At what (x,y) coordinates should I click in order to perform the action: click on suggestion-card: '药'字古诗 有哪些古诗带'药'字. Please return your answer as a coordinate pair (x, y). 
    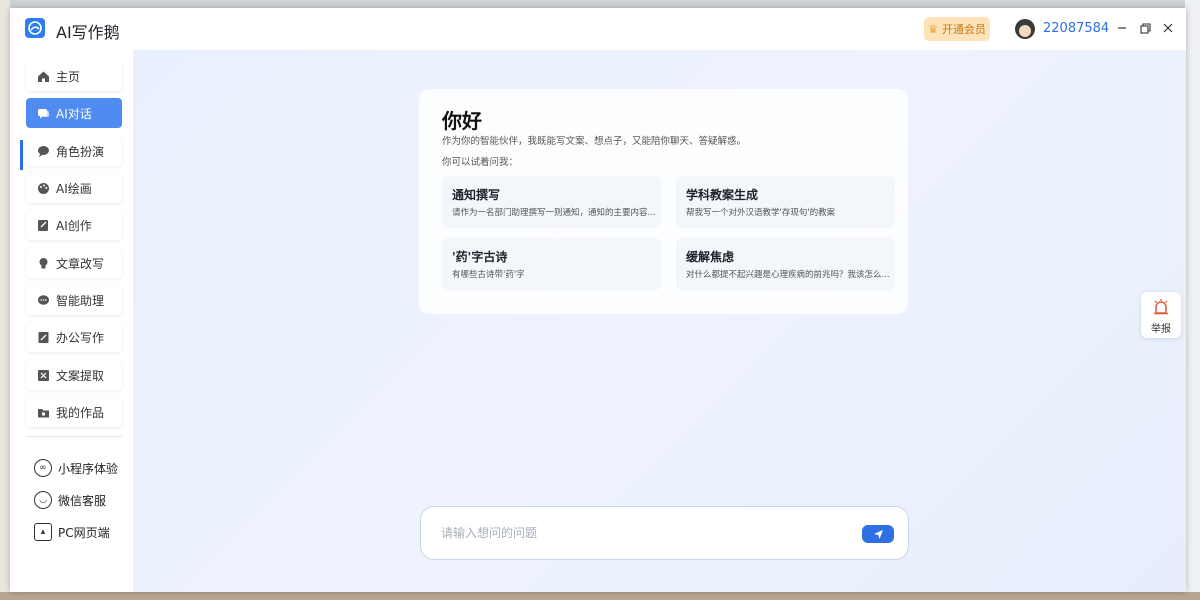
    Looking at the image, I should click on (551, 264).